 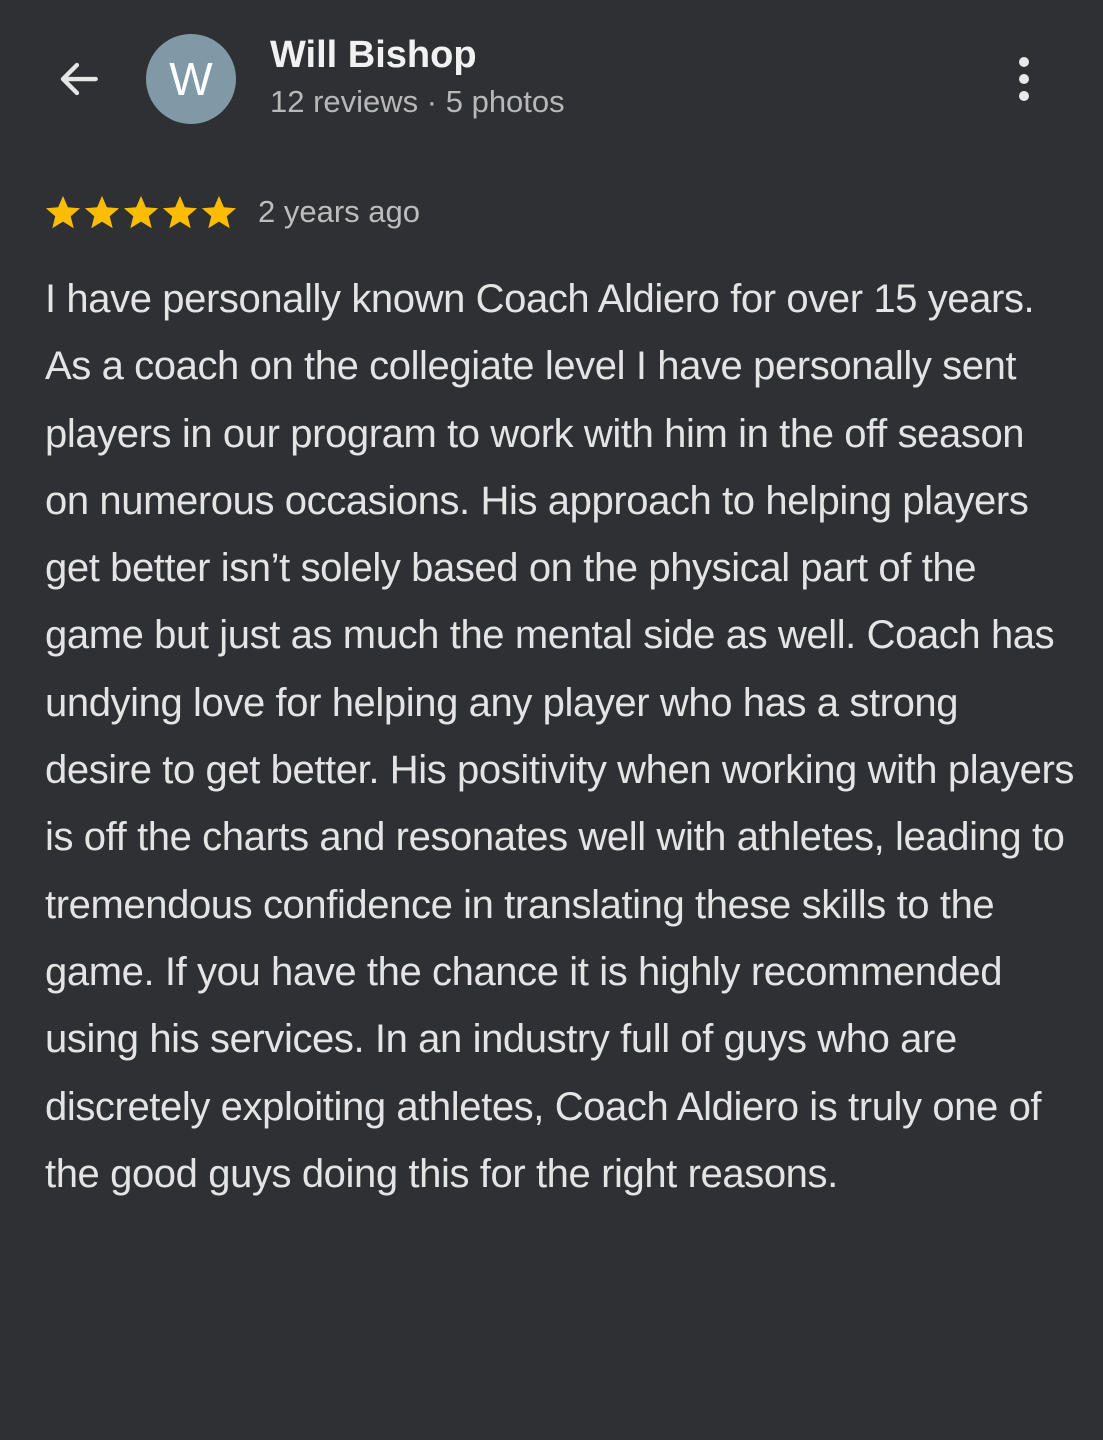 What do you see at coordinates (551, 80) in the screenshot?
I see `review-header: W Will Bishop 12 reviews · 5 photos` at bounding box center [551, 80].